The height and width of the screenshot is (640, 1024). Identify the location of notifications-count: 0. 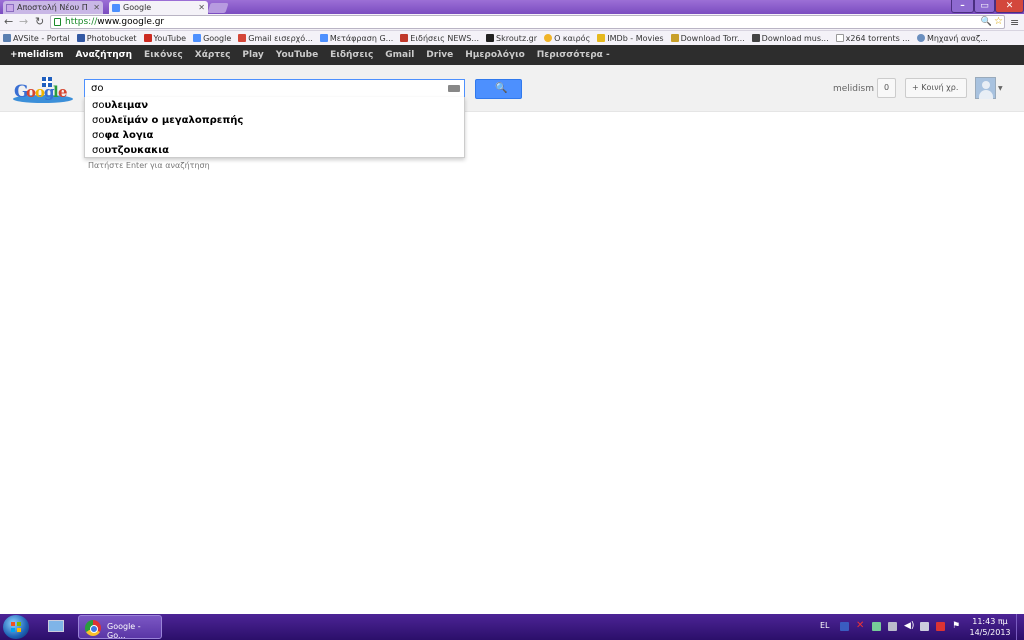
(886, 88).